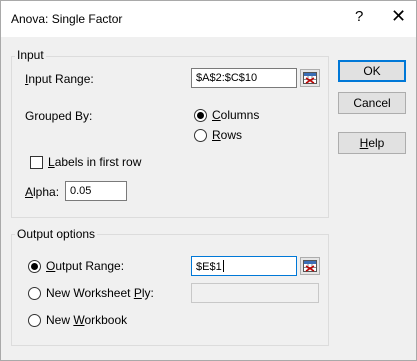  What do you see at coordinates (59, 79) in the screenshot?
I see `input-range-label: Input Range:` at bounding box center [59, 79].